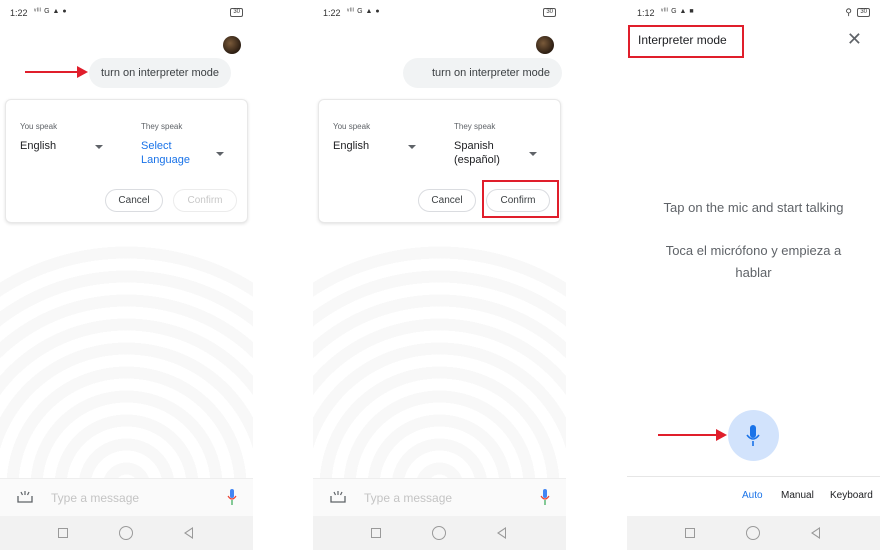 The image size is (888, 550). What do you see at coordinates (165, 153) in the screenshot?
I see `they-speak-dropdown: Select Language` at bounding box center [165, 153].